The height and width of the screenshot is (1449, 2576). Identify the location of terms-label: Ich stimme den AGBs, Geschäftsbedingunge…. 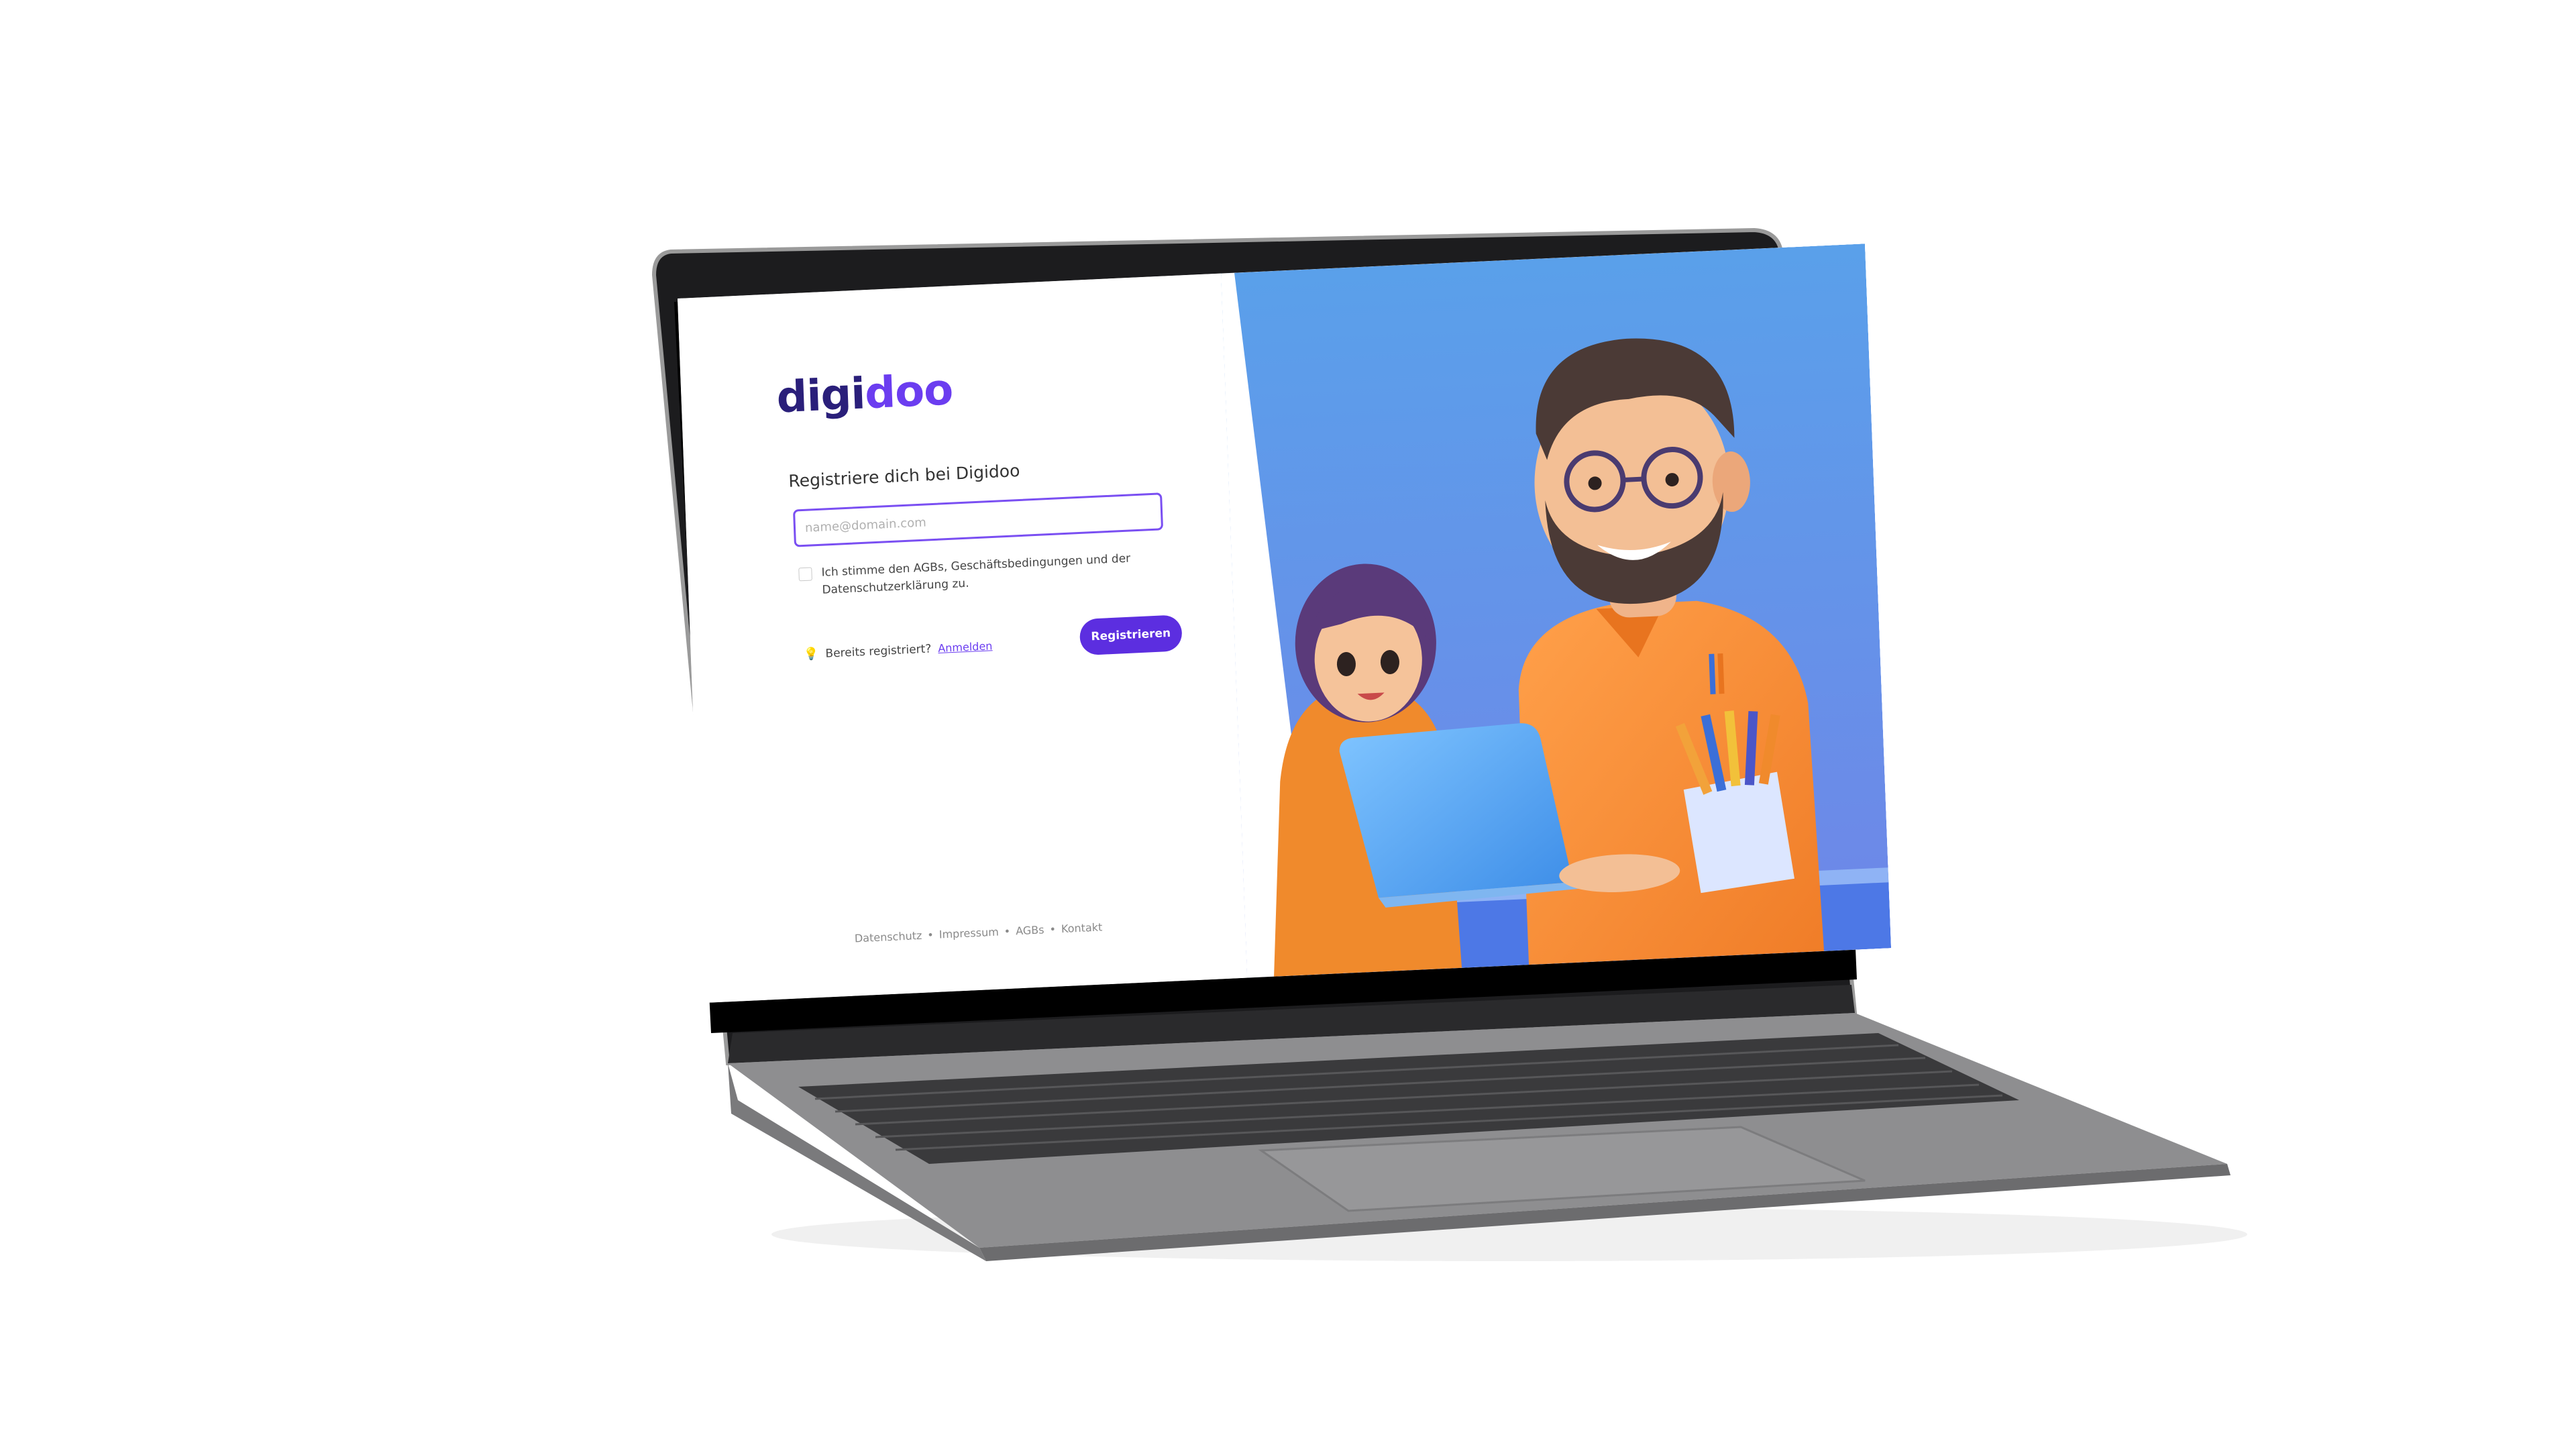
(976, 574).